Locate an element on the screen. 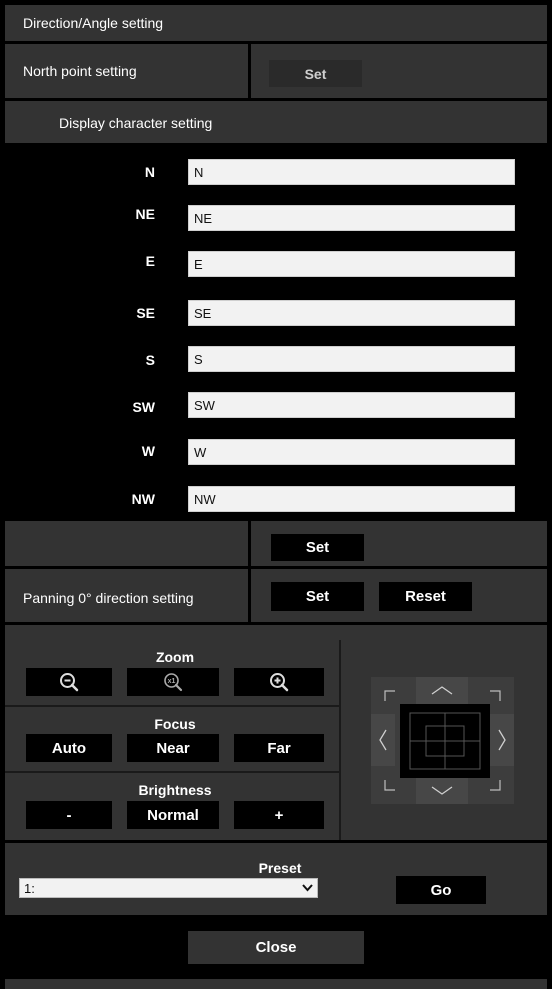 The width and height of the screenshot is (552, 989). focus-title: Focus is located at coordinates (175, 724).